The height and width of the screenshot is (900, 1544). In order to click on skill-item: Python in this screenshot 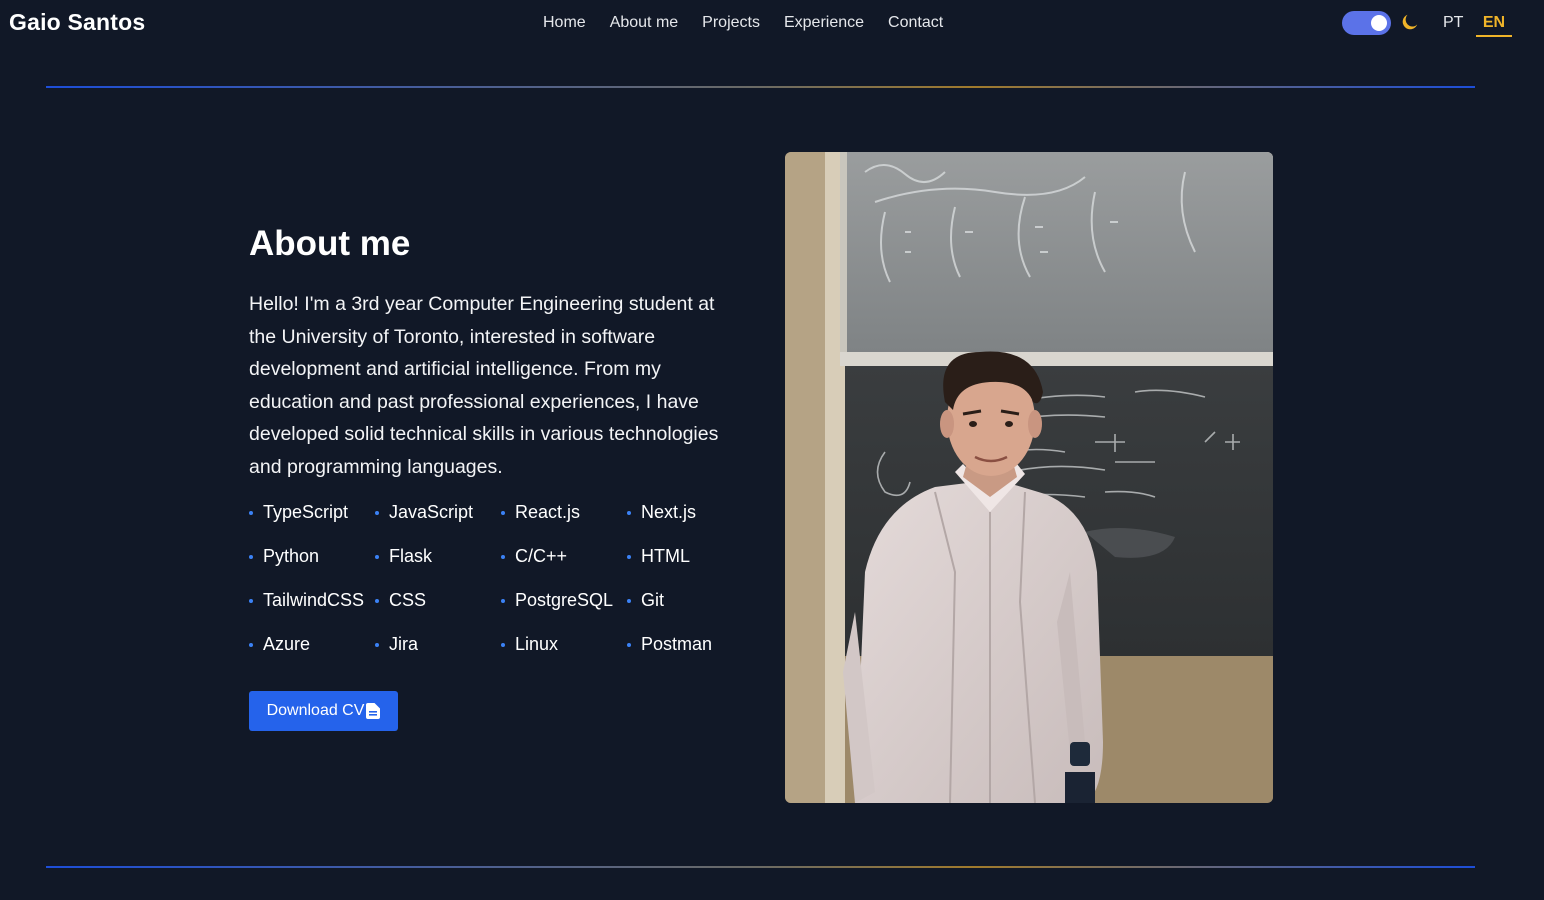, I will do `click(312, 566)`.